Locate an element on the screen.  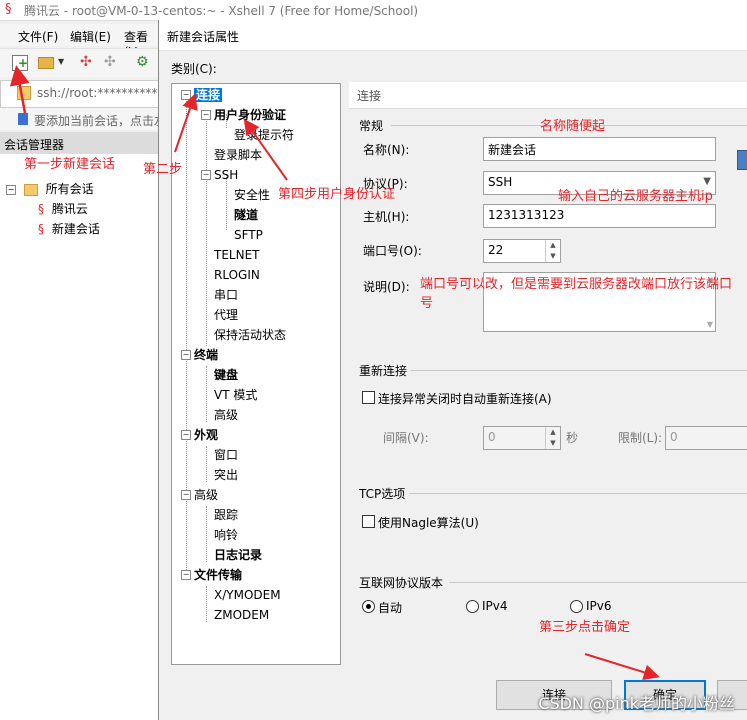
ipv4-label: IPv4 is located at coordinates (495, 606).